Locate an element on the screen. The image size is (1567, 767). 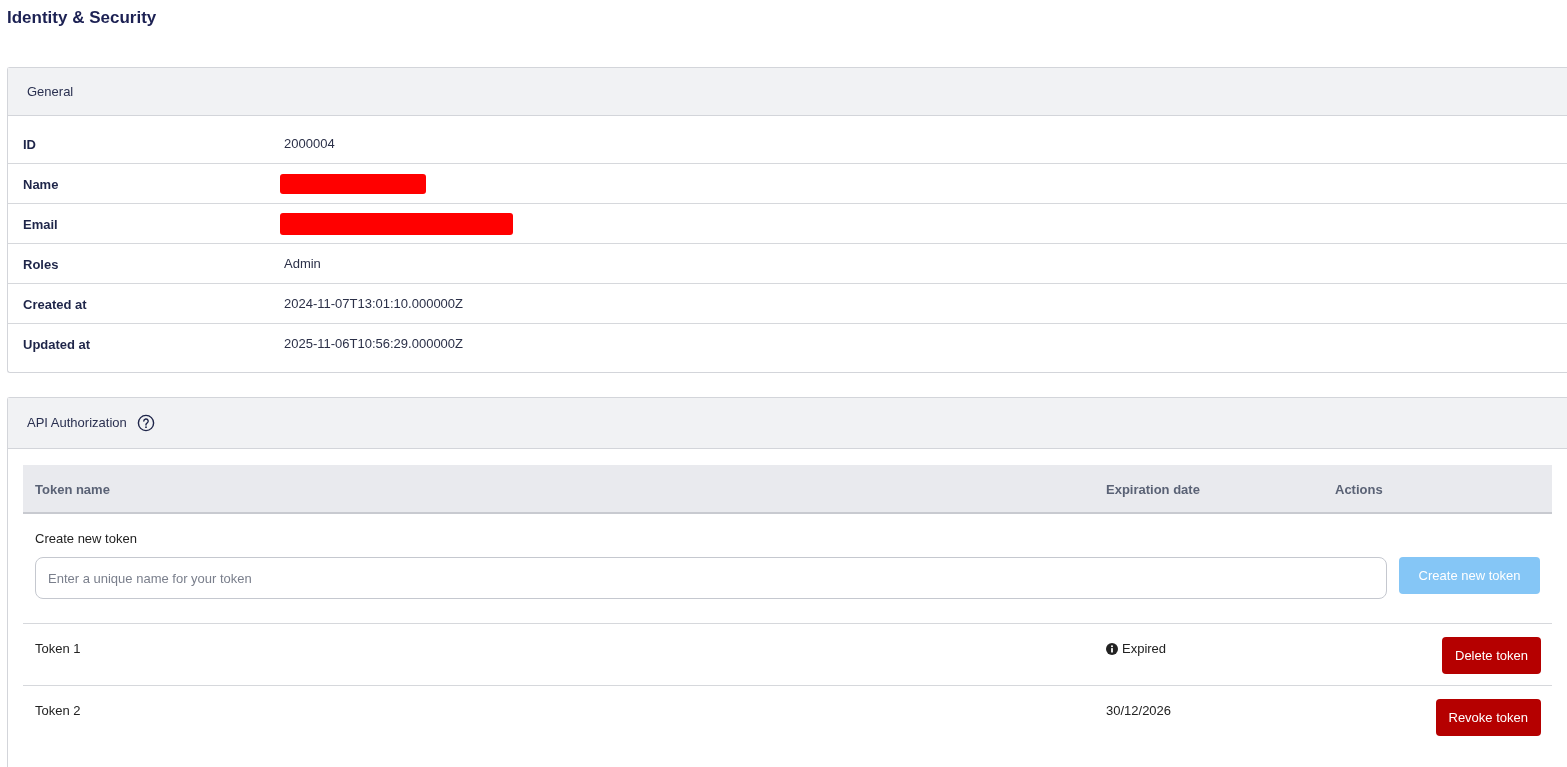
expiration-date: 30/12/2026 is located at coordinates (1139, 711).